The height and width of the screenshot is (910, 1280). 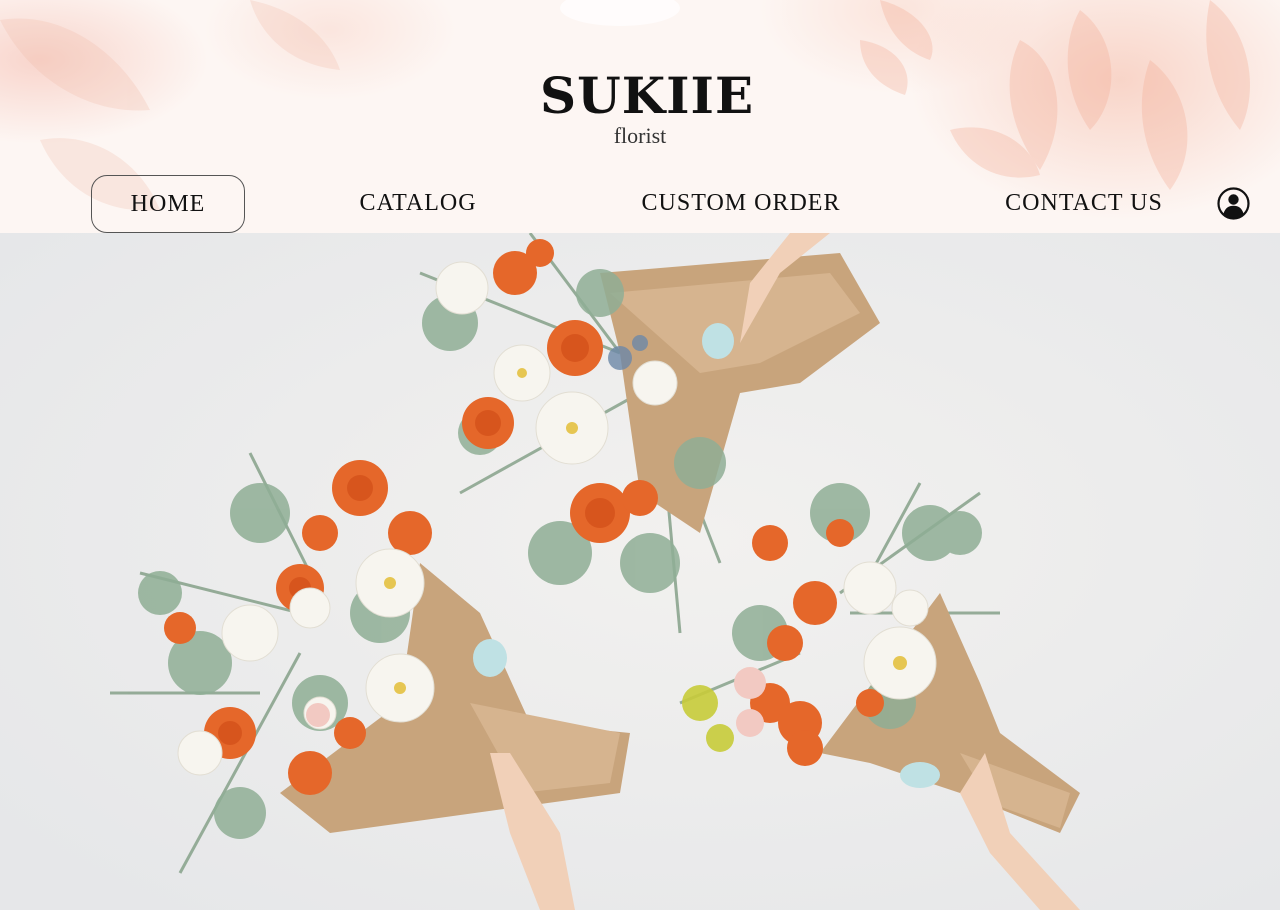 I want to click on account-button, so click(x=1233, y=203).